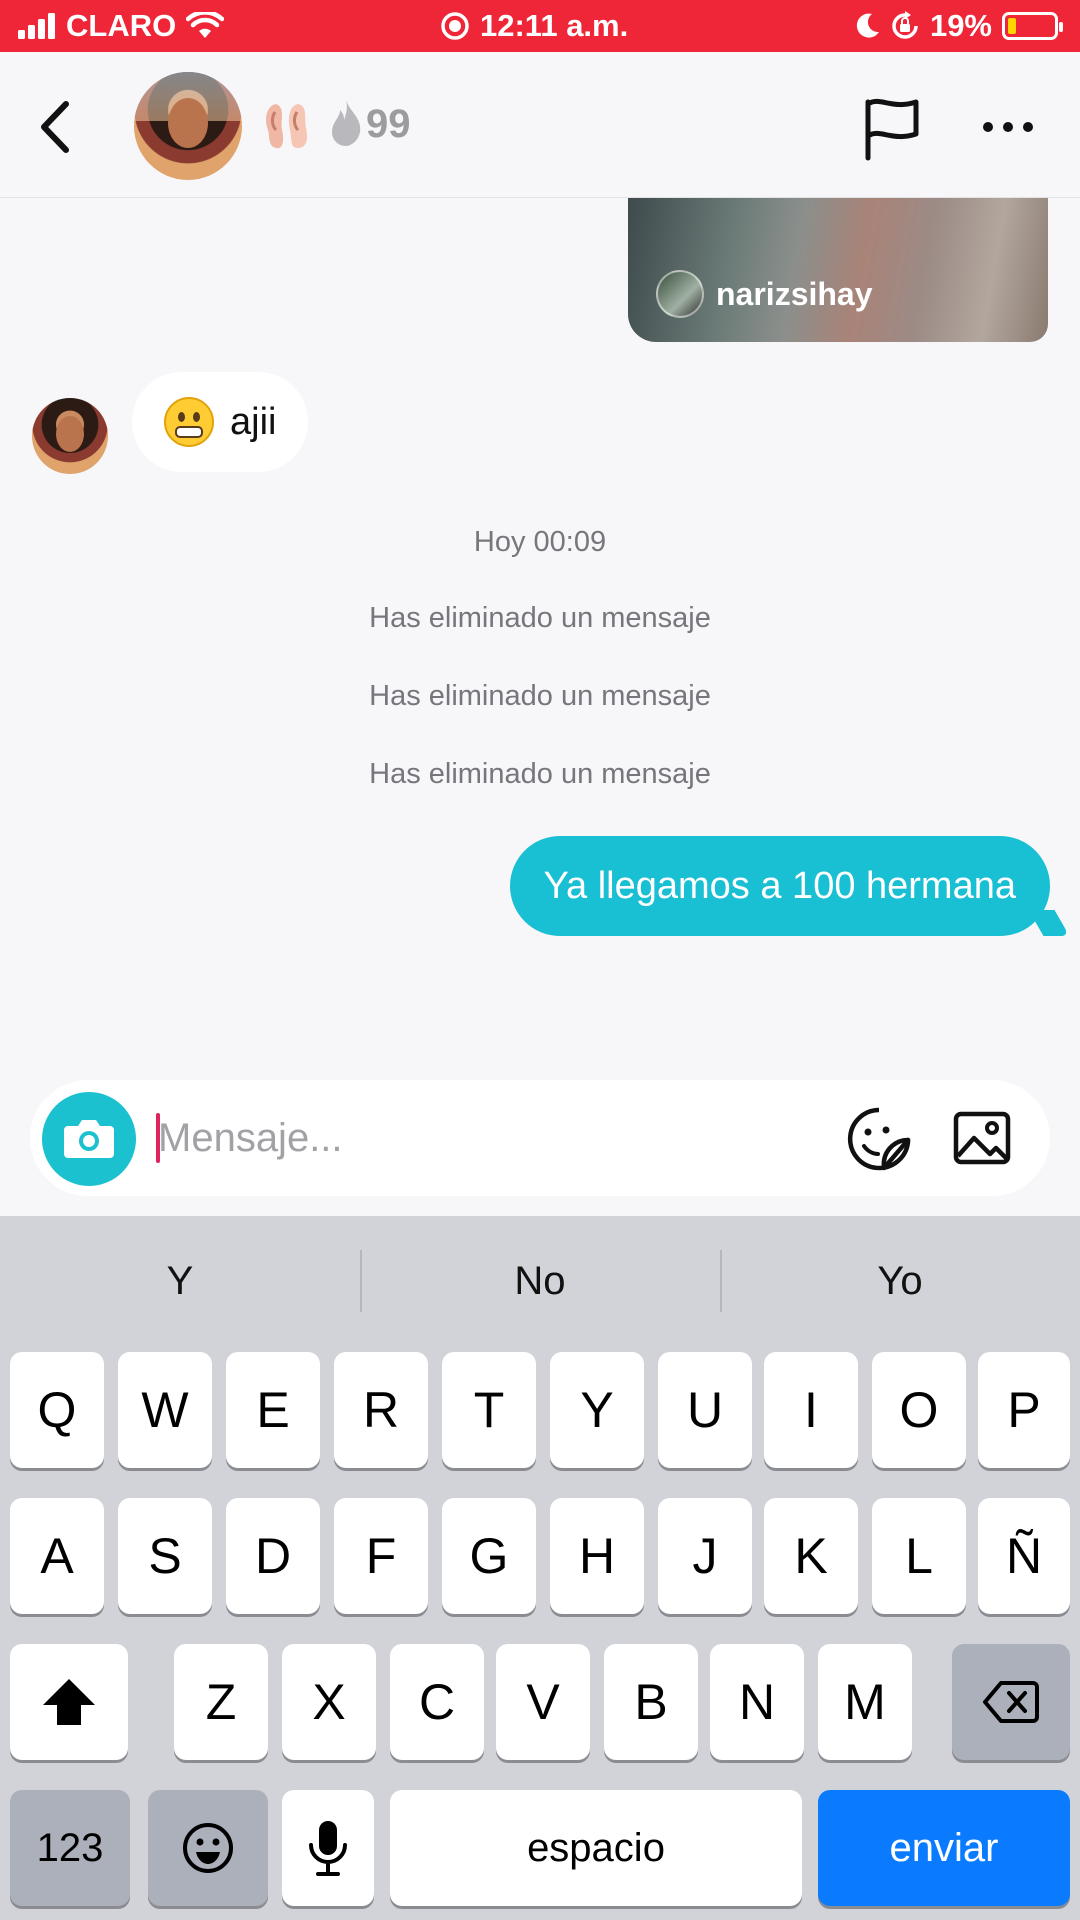  Describe the element at coordinates (273, 1410) in the screenshot. I see `key-e: E` at that location.